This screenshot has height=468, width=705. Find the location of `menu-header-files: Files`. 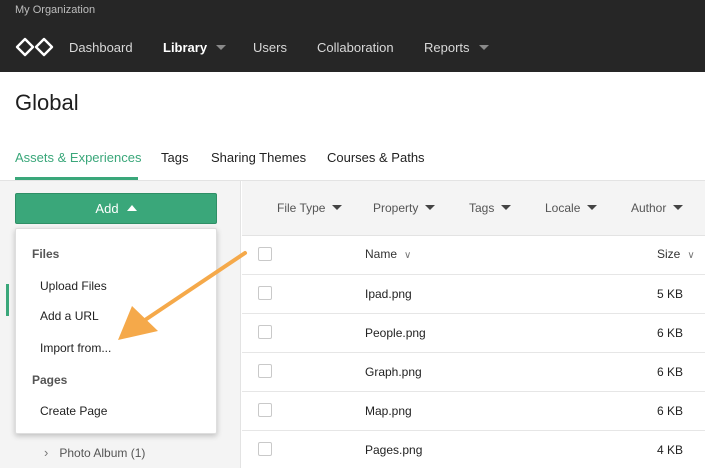

menu-header-files: Files is located at coordinates (46, 254).